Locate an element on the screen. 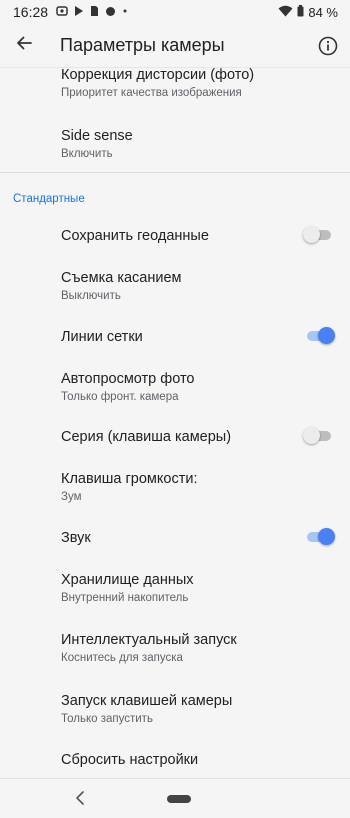 The image size is (350, 818). setting-storage: Хранилище данных Внутренний накопитель is located at coordinates (175, 588).